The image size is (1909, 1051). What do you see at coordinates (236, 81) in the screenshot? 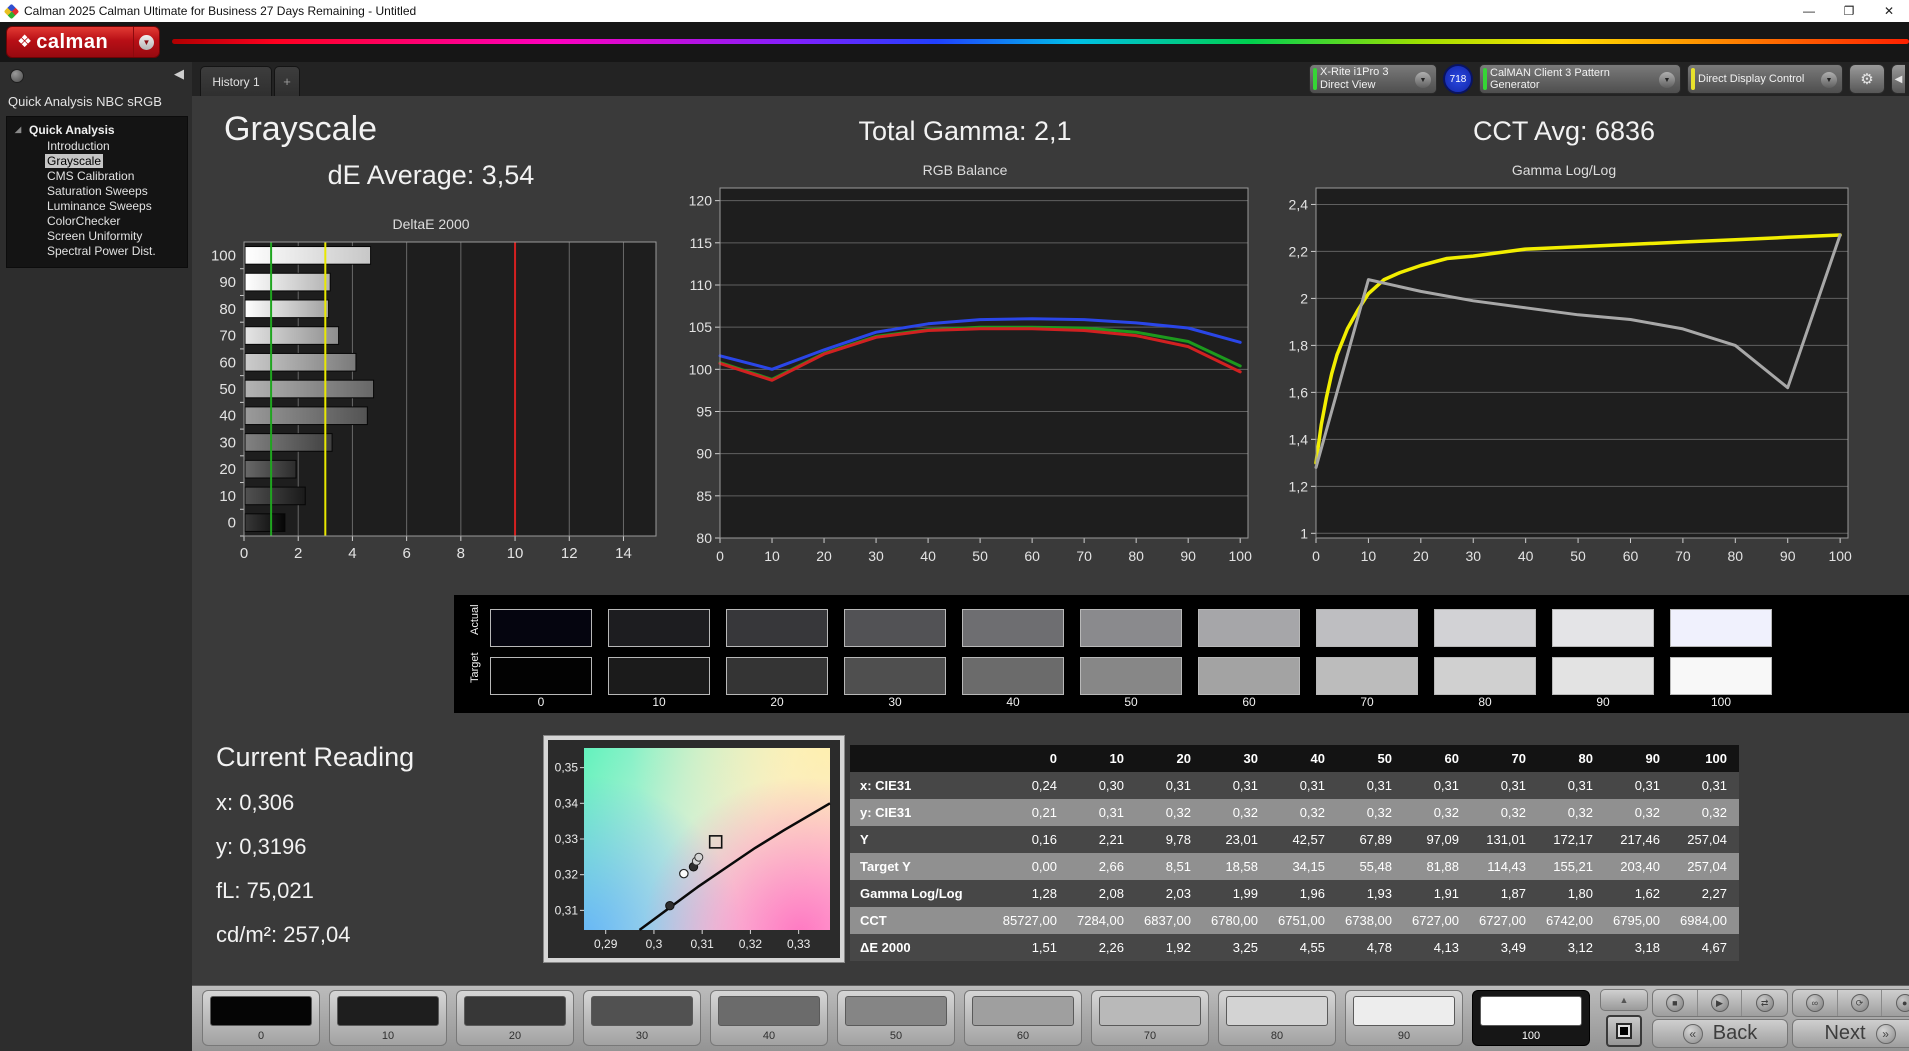
I see `tab-history-1: History 1` at bounding box center [236, 81].